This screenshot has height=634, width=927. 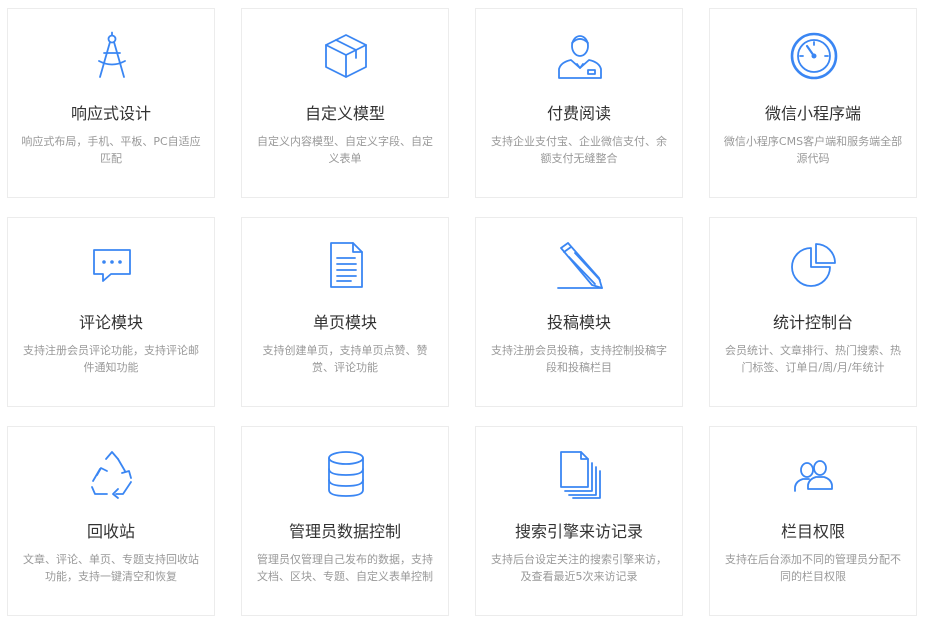 What do you see at coordinates (579, 568) in the screenshot?
I see `feature-description: 支持后台设定关注的搜索引擎来访，及查看最近5次来访记录` at bounding box center [579, 568].